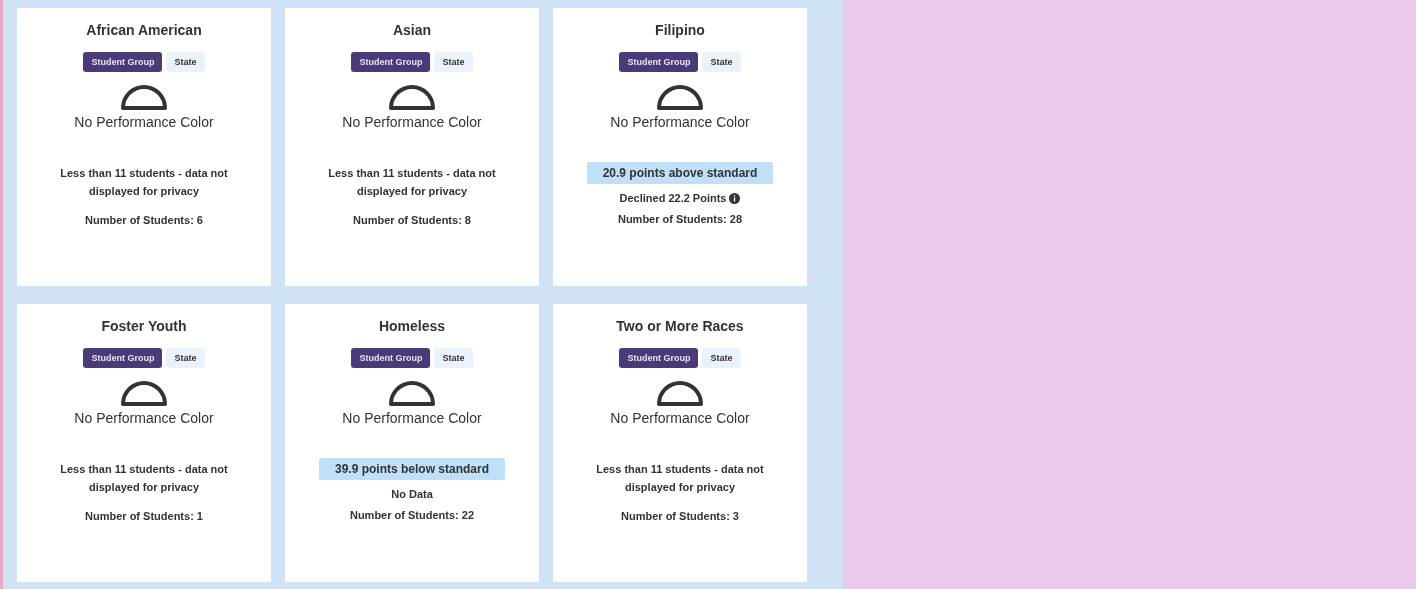 The height and width of the screenshot is (589, 1416). I want to click on student-count: Number of Students: 6, so click(144, 220).